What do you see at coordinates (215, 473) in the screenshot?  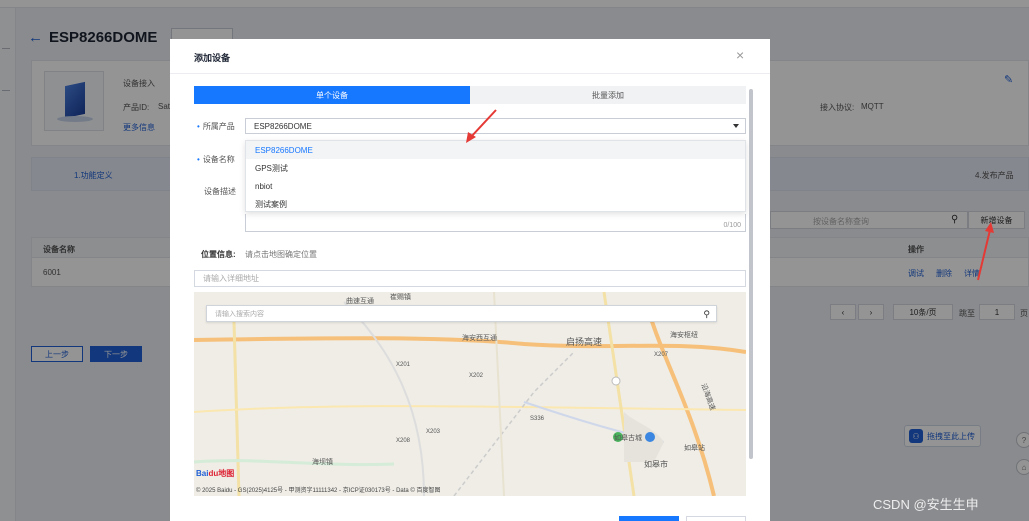 I see `baidu-logo: Baidu地图` at bounding box center [215, 473].